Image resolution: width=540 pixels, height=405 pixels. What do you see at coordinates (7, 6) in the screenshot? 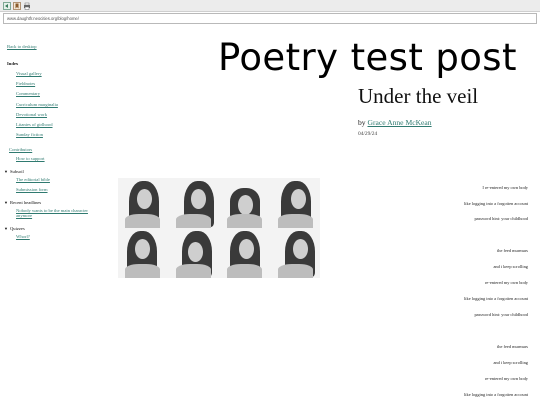
I see `nav-icon` at bounding box center [7, 6].